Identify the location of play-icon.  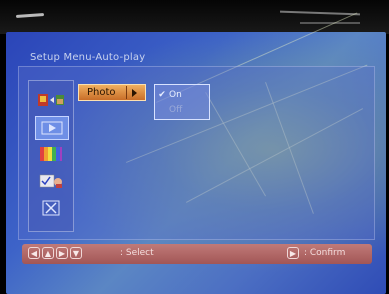
(52, 128).